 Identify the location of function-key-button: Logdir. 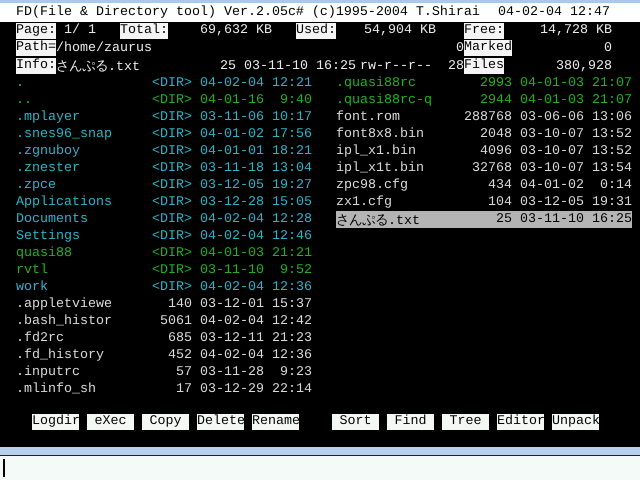
(55, 422).